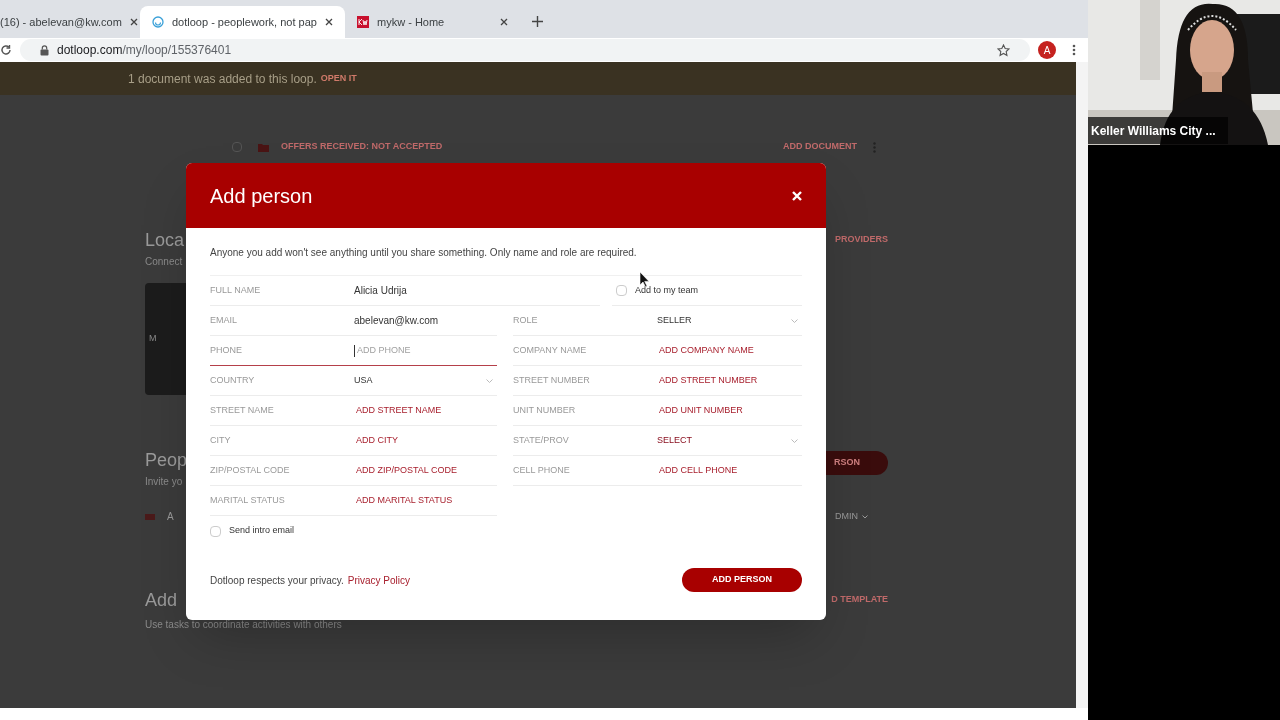 The image size is (1280, 720). I want to click on banner-text: 1 document was added to this loop., so click(222, 79).